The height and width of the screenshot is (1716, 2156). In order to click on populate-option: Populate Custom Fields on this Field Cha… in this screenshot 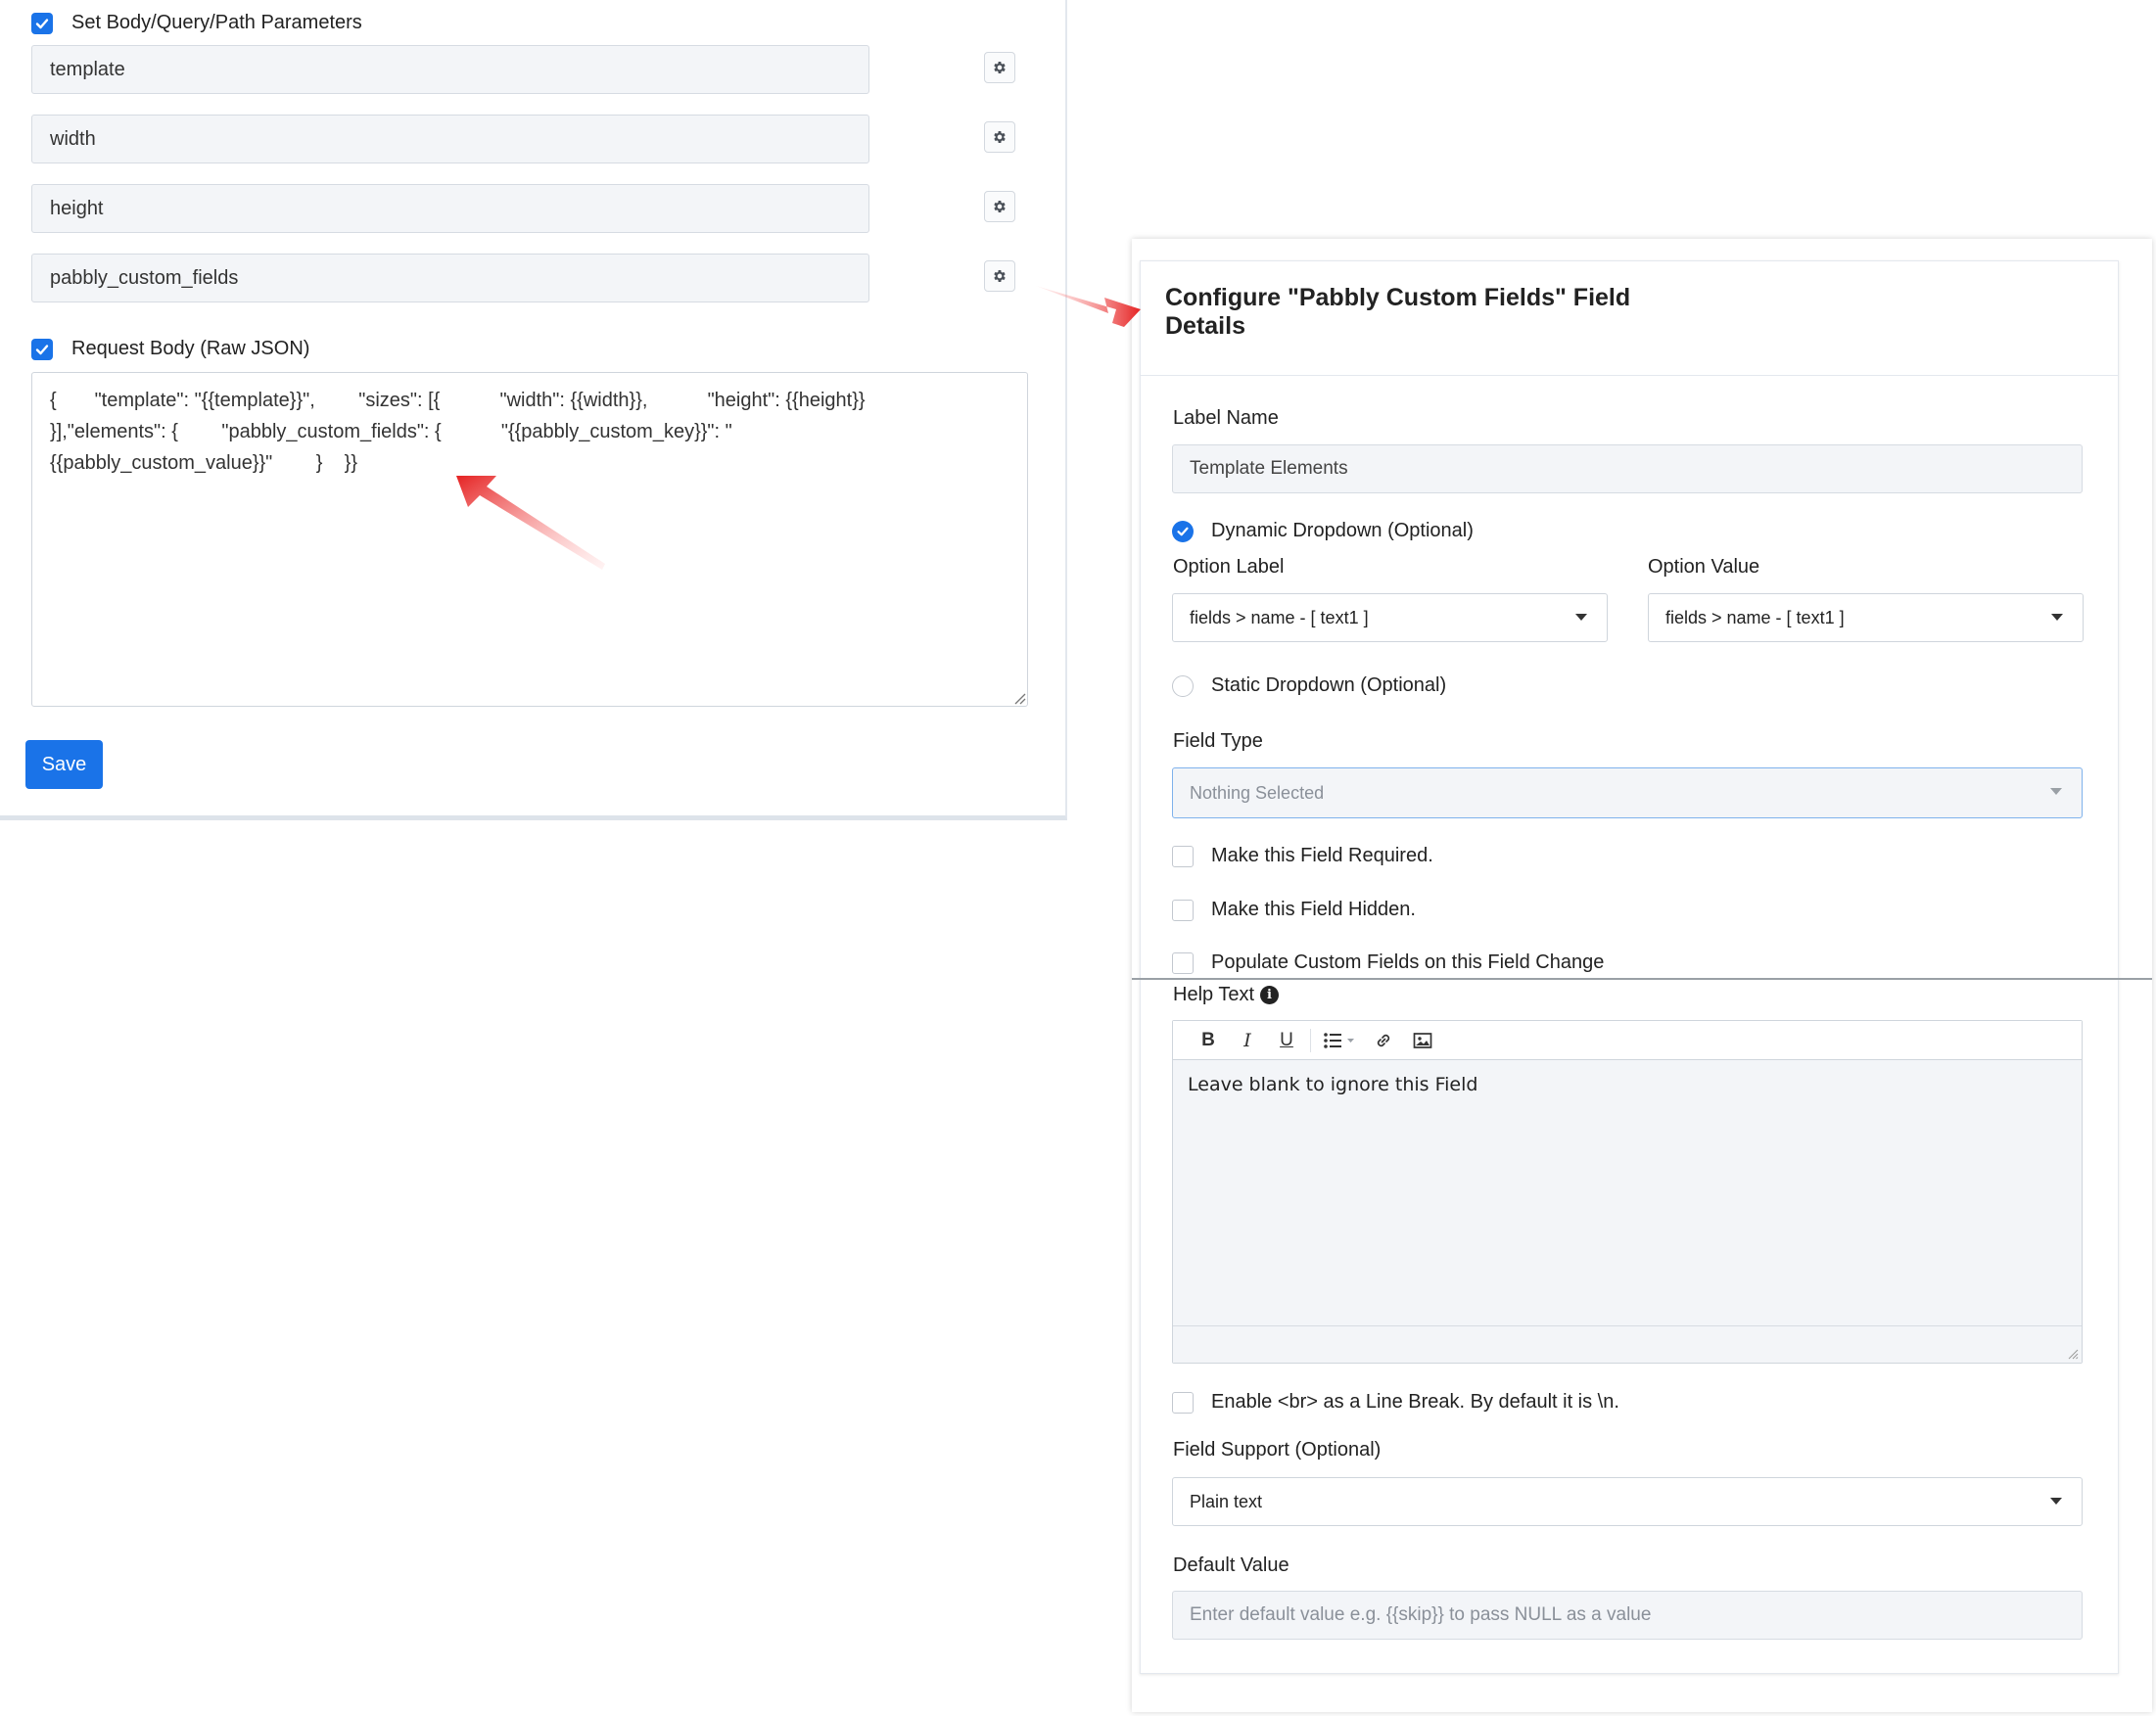, I will do `click(1388, 962)`.